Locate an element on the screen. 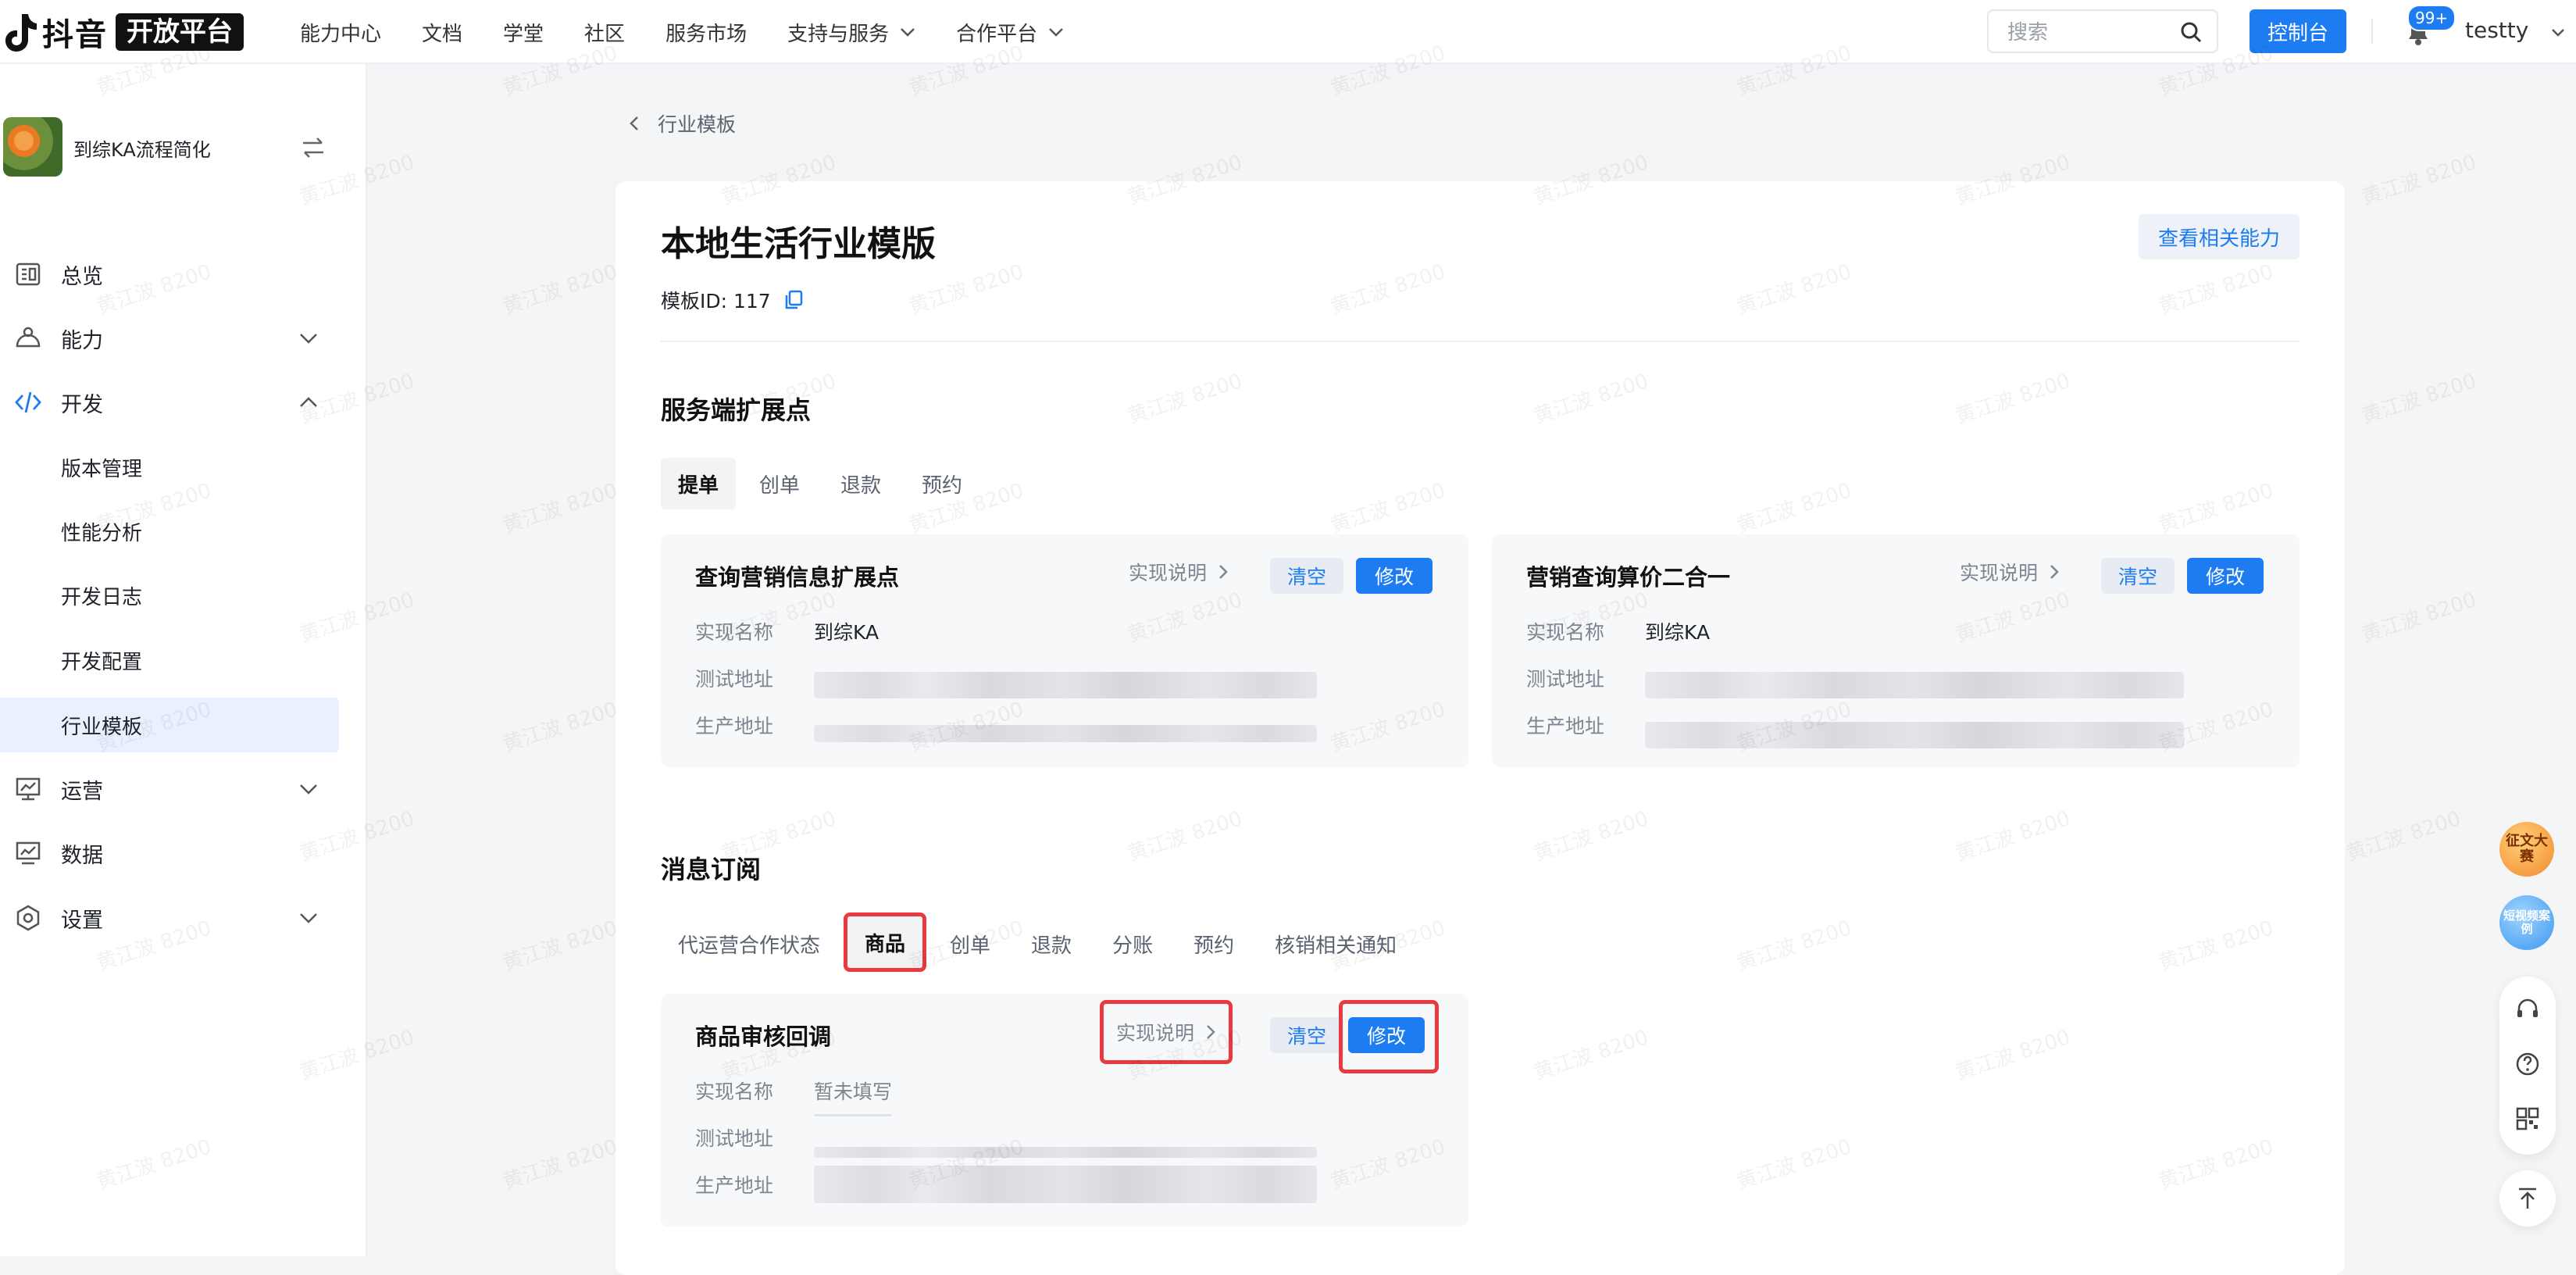 Image resolution: width=2576 pixels, height=1275 pixels. floating-tool-panel is located at coordinates (2527, 1066).